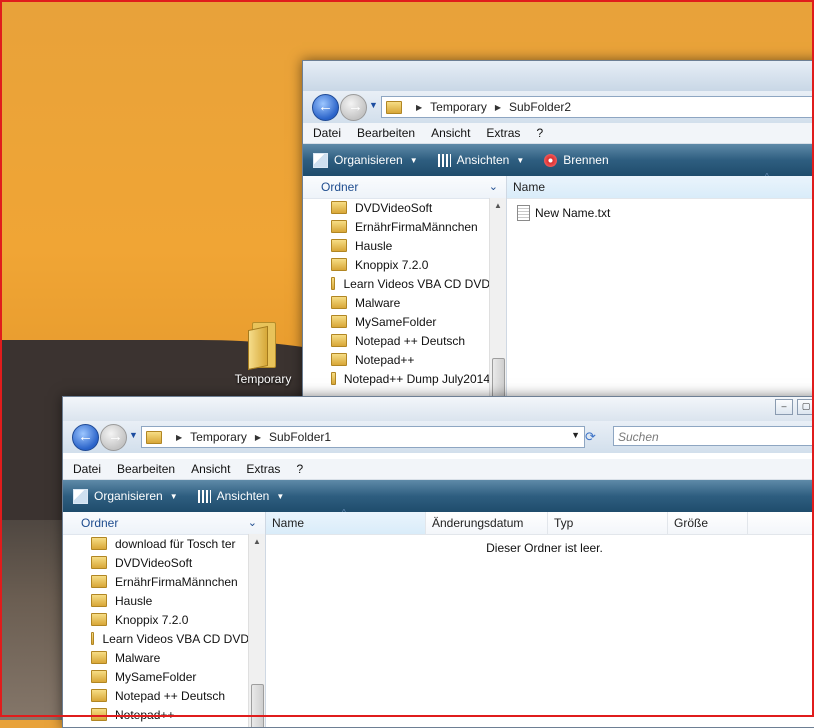 Image resolution: width=814 pixels, height=728 pixels. I want to click on tree-item: Notepad++ Dump July2014, so click(396, 378).